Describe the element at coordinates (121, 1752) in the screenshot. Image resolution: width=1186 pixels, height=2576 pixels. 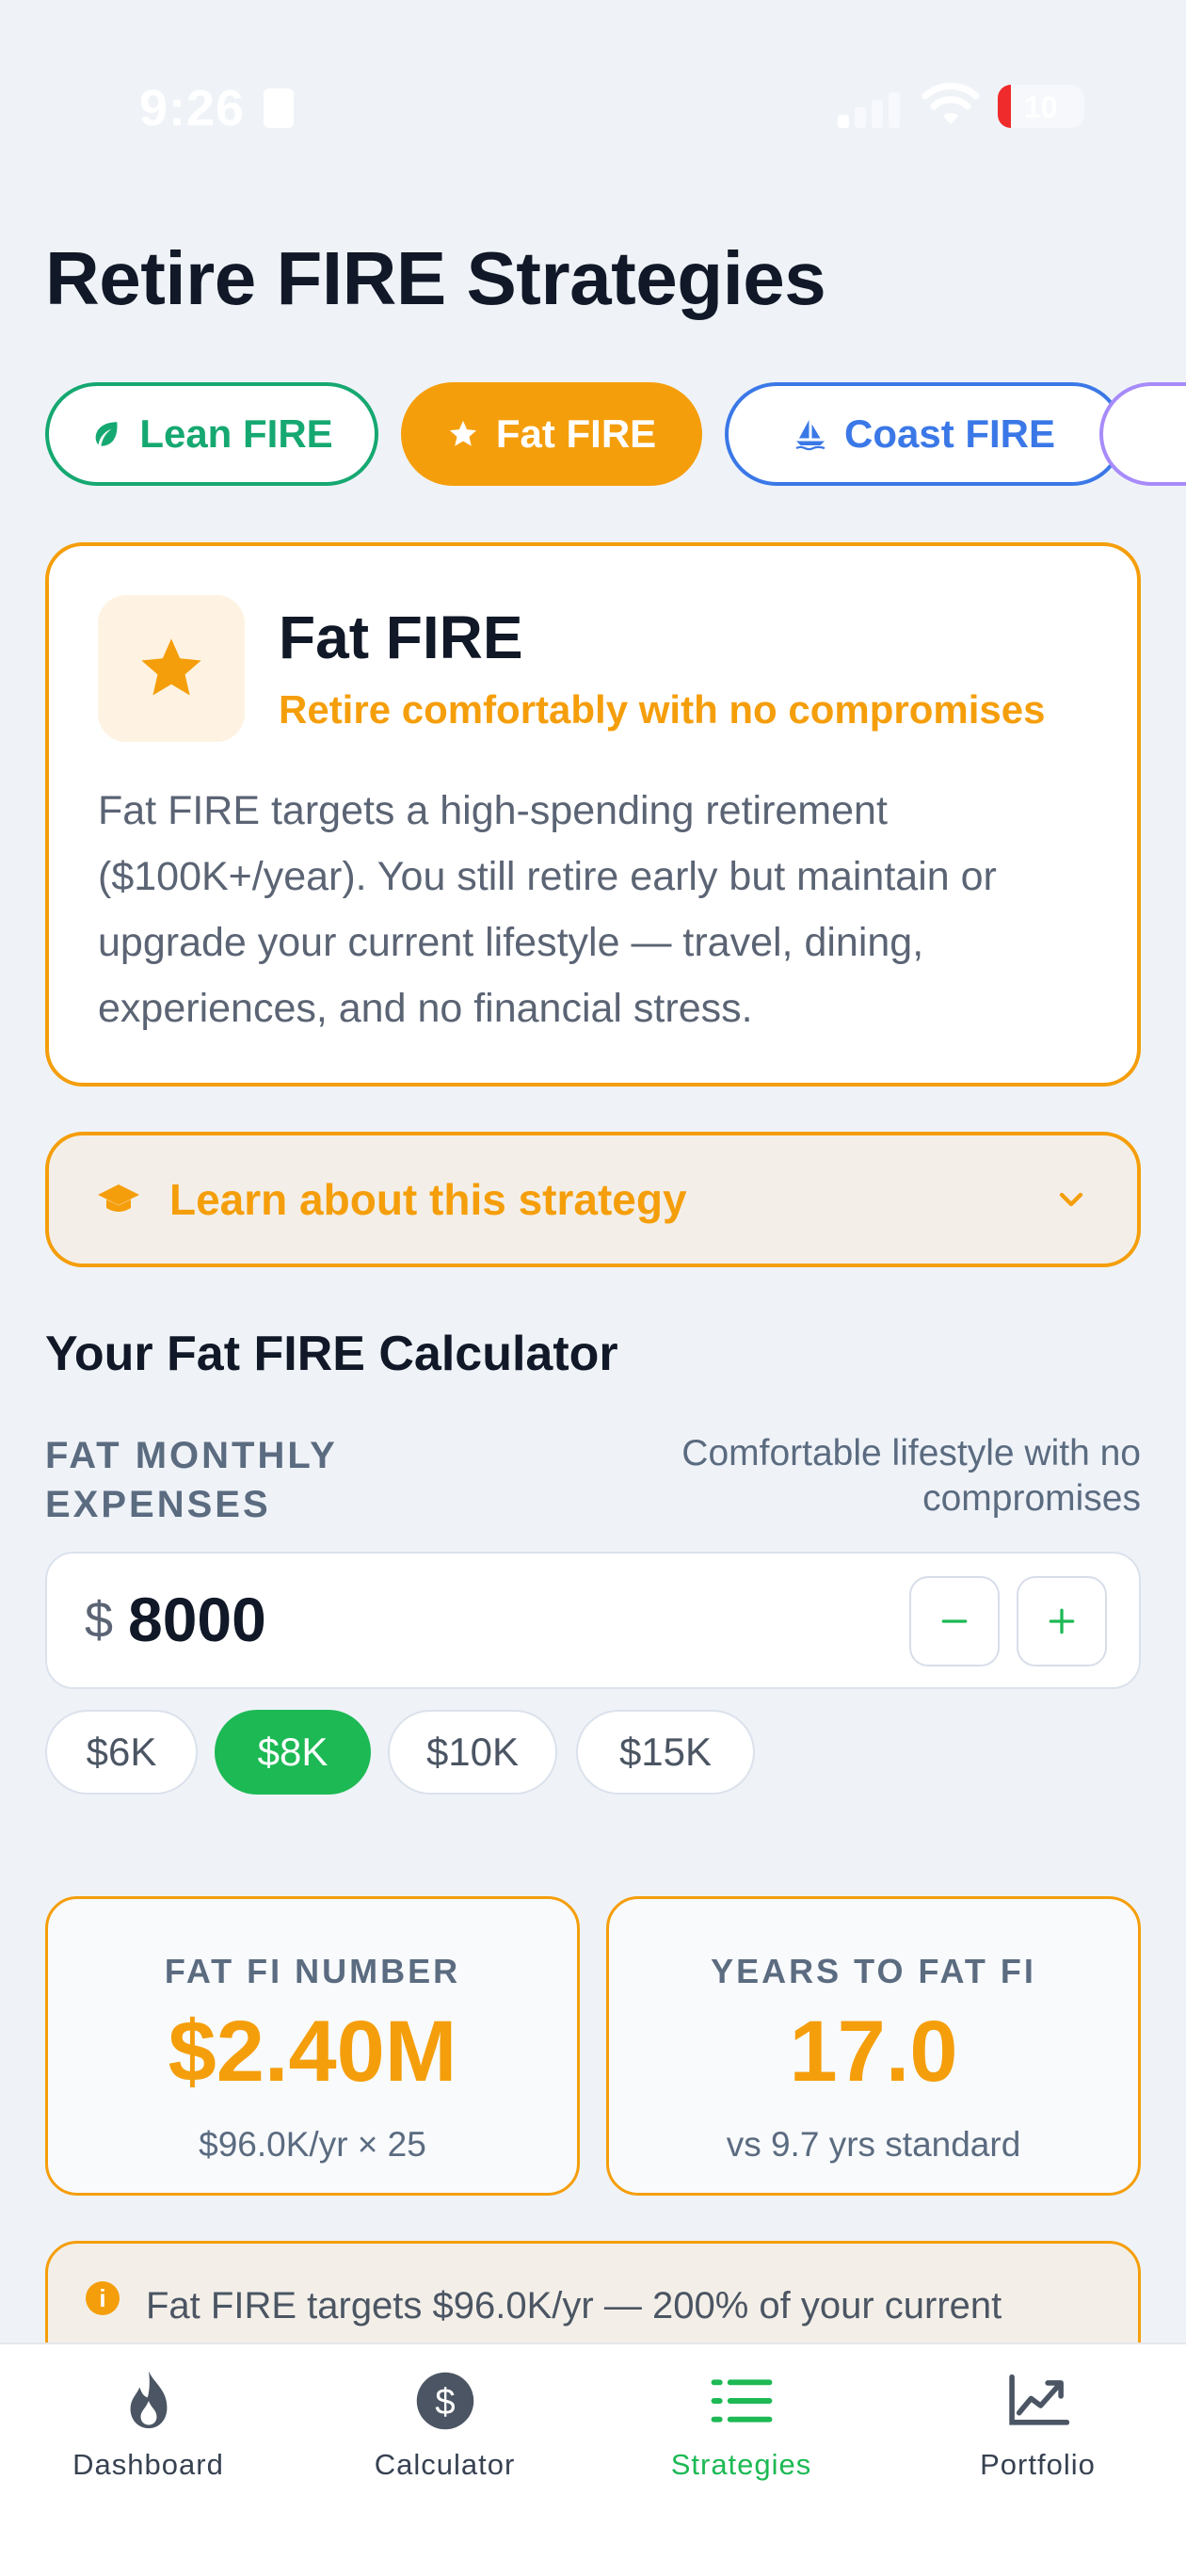
I see `preset-6k-button: $6K` at that location.